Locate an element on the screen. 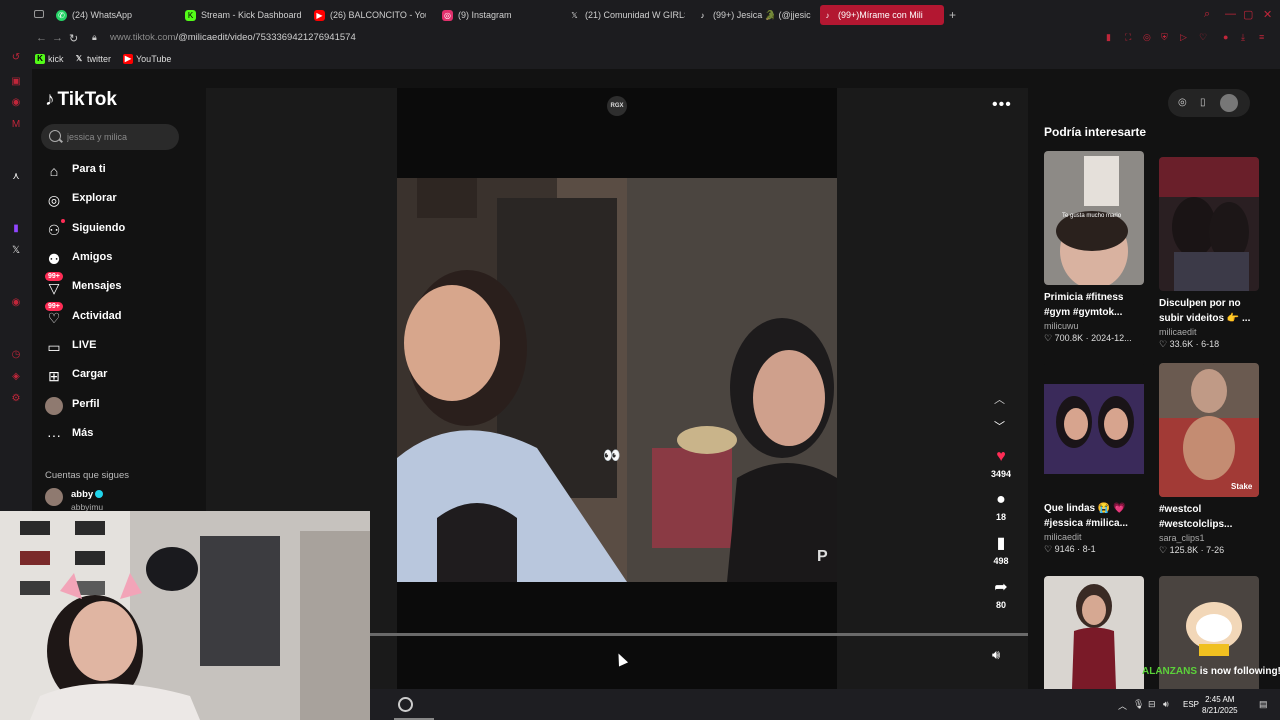 The width and height of the screenshot is (1280, 720). webcam-overlay is located at coordinates (185, 615).